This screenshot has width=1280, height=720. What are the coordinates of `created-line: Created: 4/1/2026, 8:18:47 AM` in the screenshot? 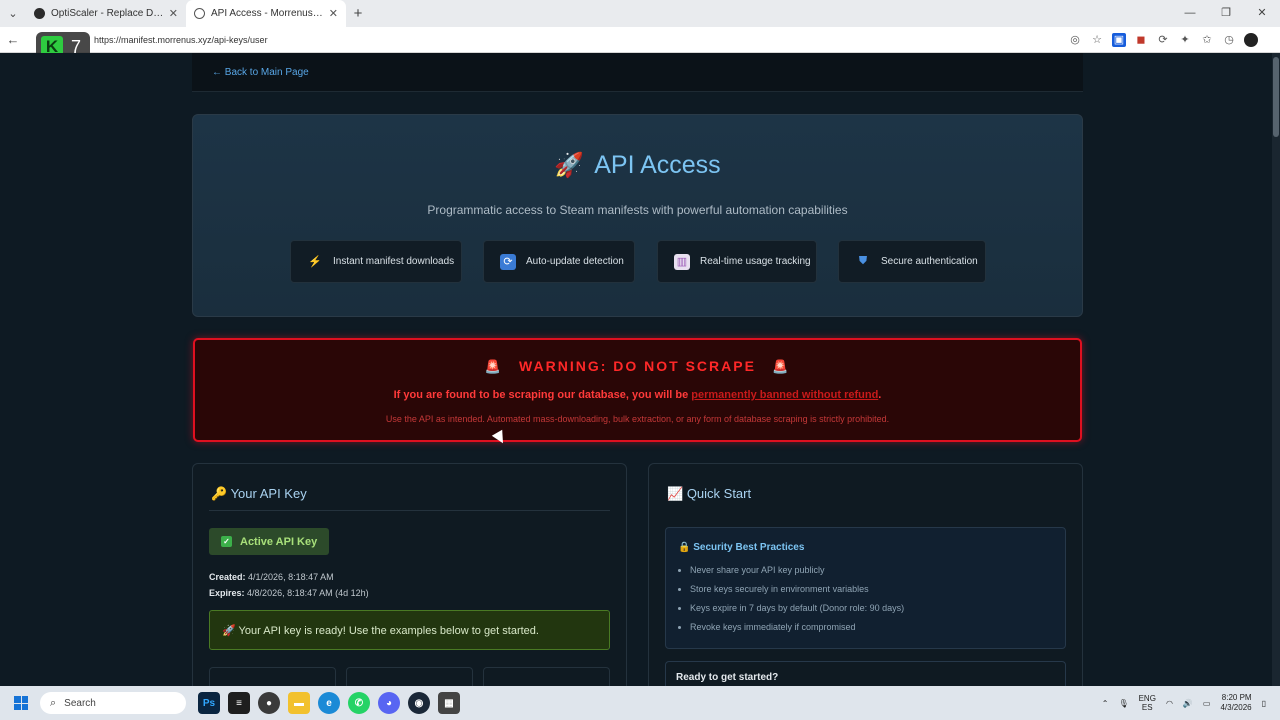 It's located at (271, 577).